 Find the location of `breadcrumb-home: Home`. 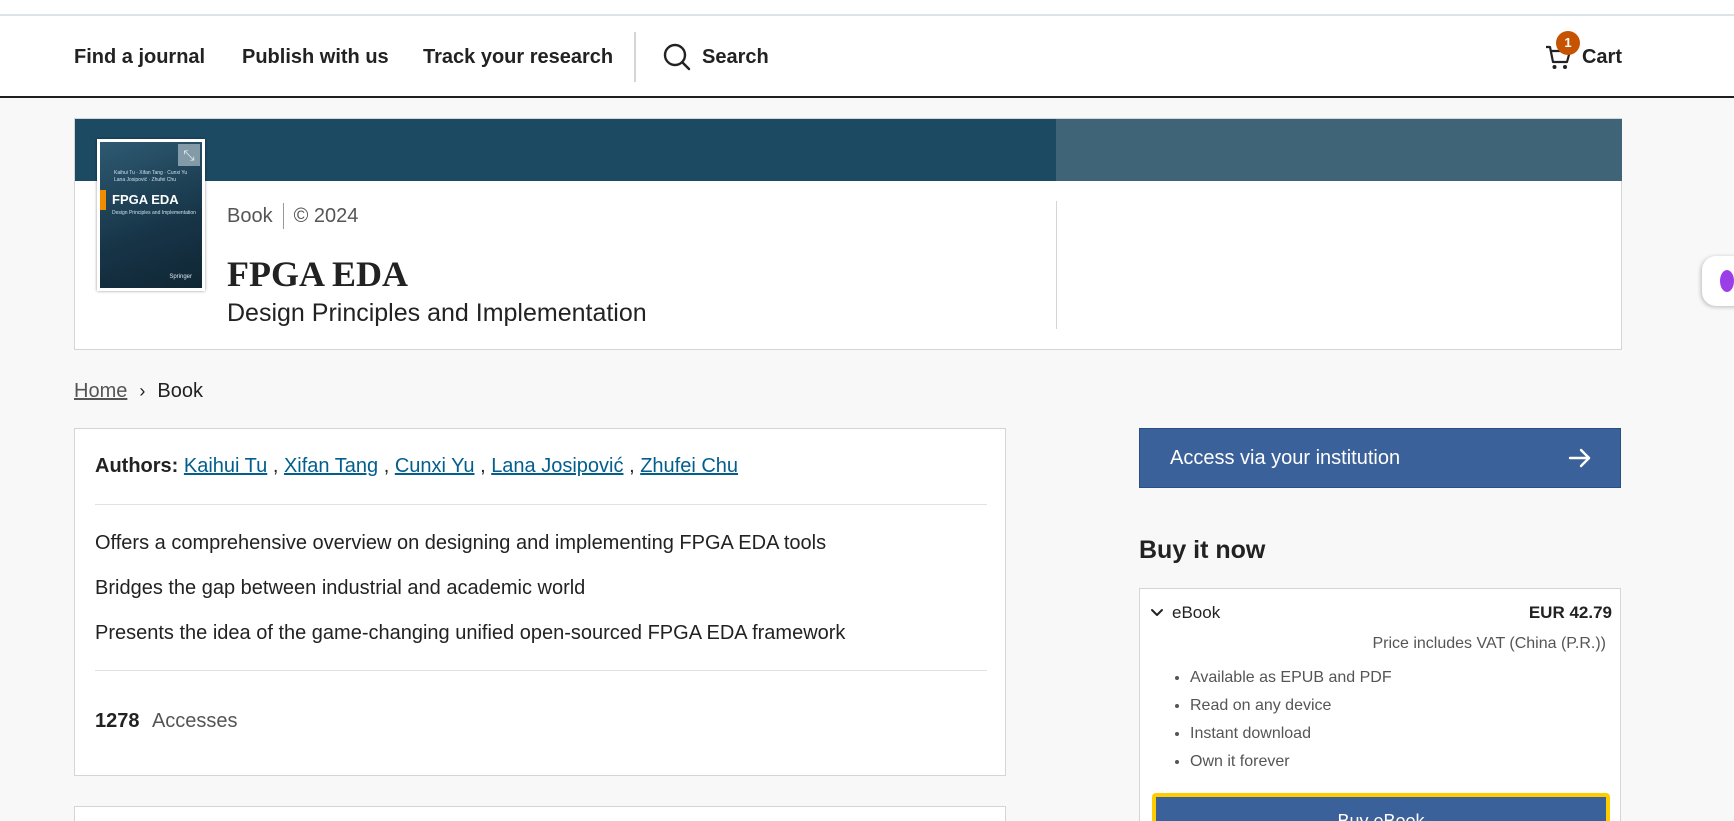

breadcrumb-home: Home is located at coordinates (100, 391).